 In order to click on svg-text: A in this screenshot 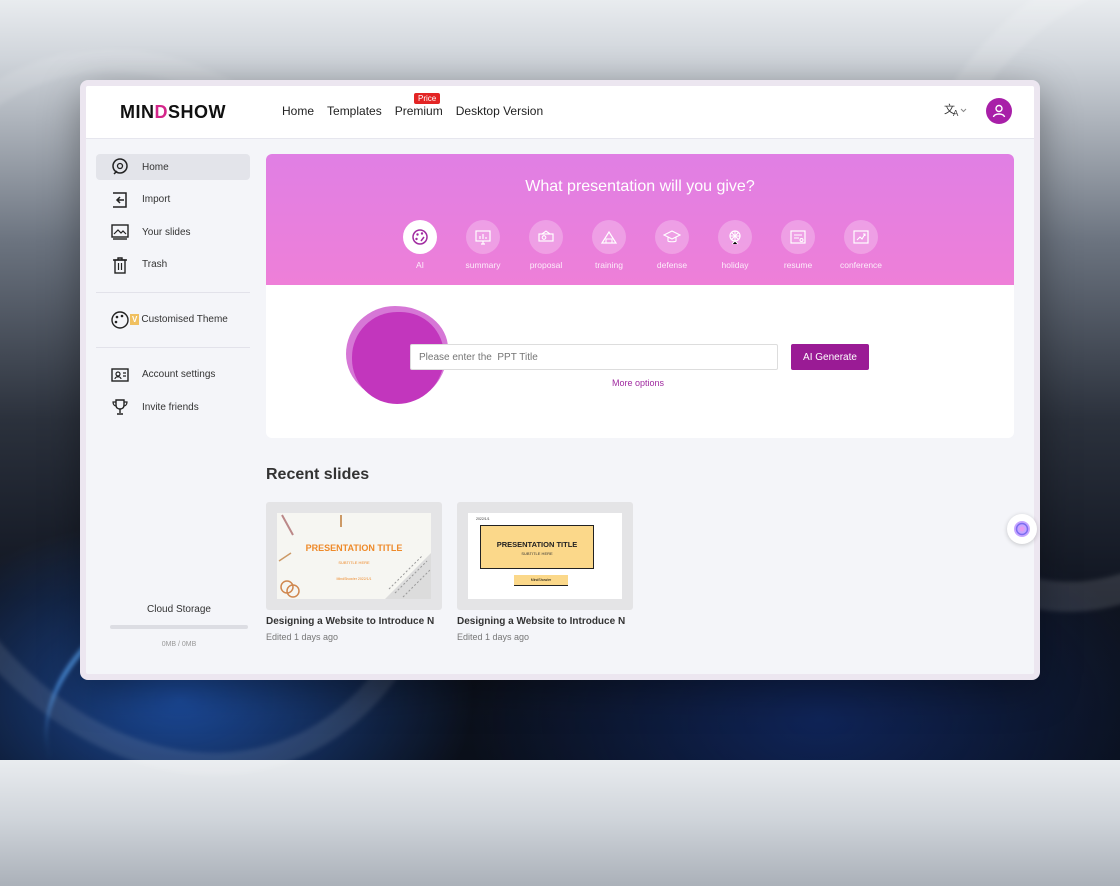, I will do `click(956, 113)`.